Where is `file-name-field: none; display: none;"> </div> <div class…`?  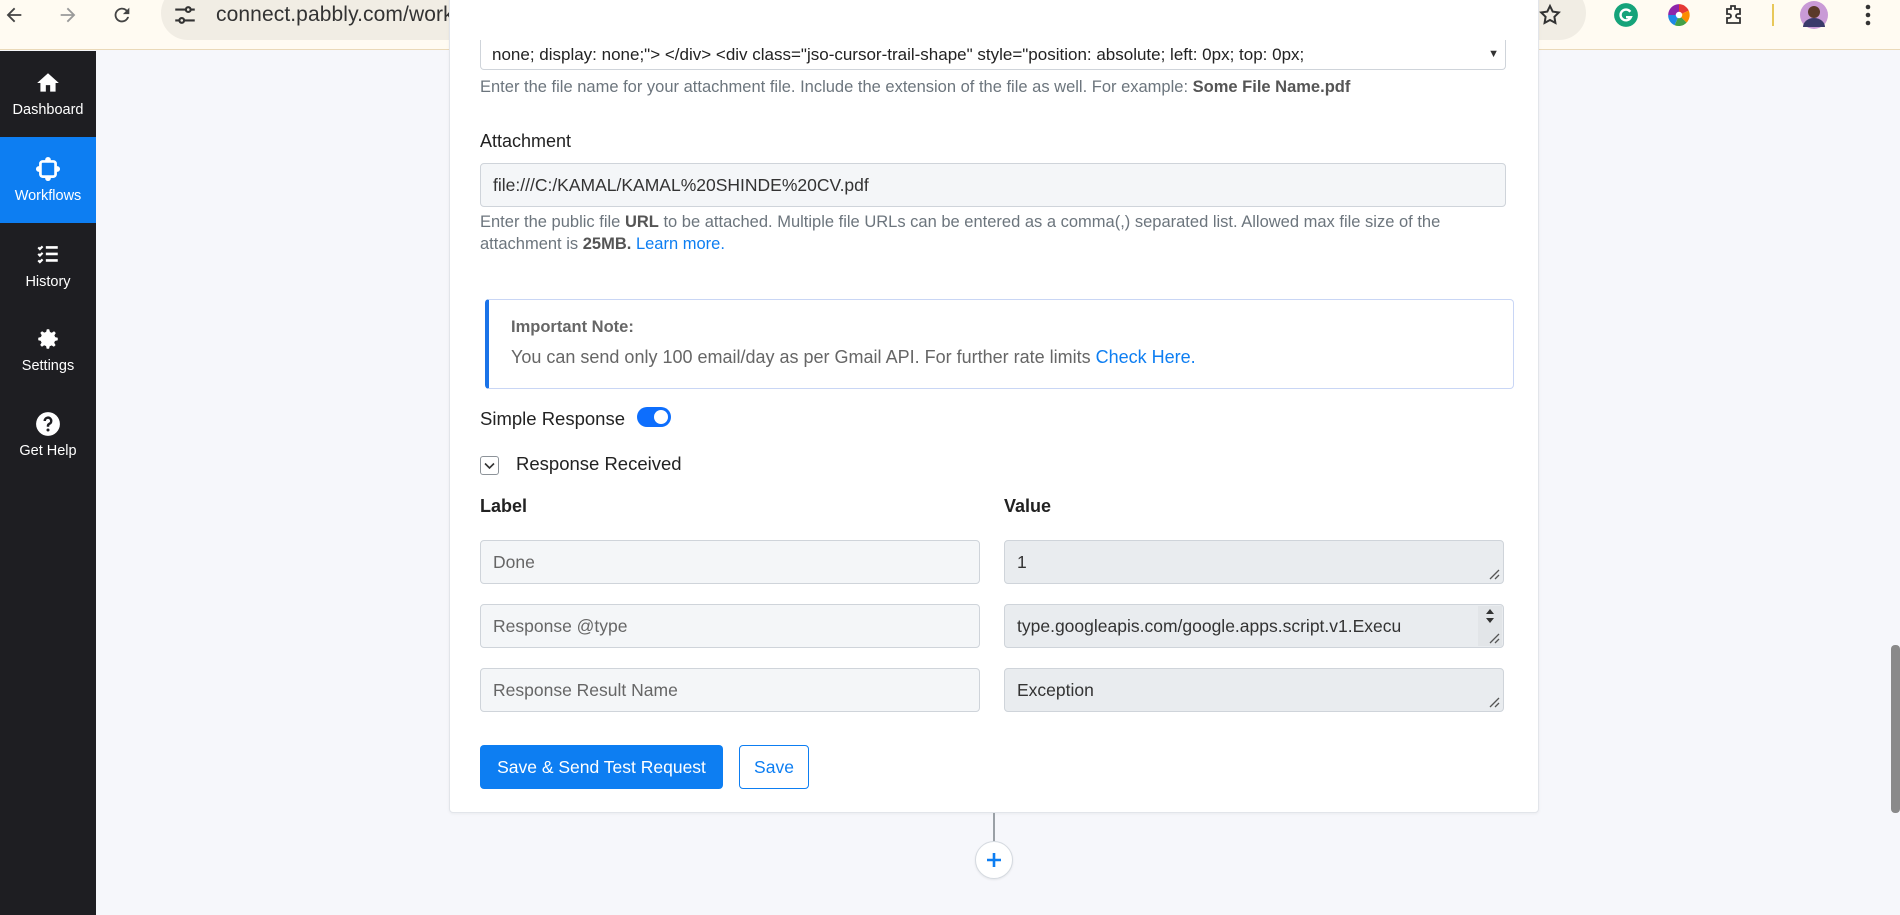
file-name-field: none; display: none;"> </div> <div class… is located at coordinates (993, 55).